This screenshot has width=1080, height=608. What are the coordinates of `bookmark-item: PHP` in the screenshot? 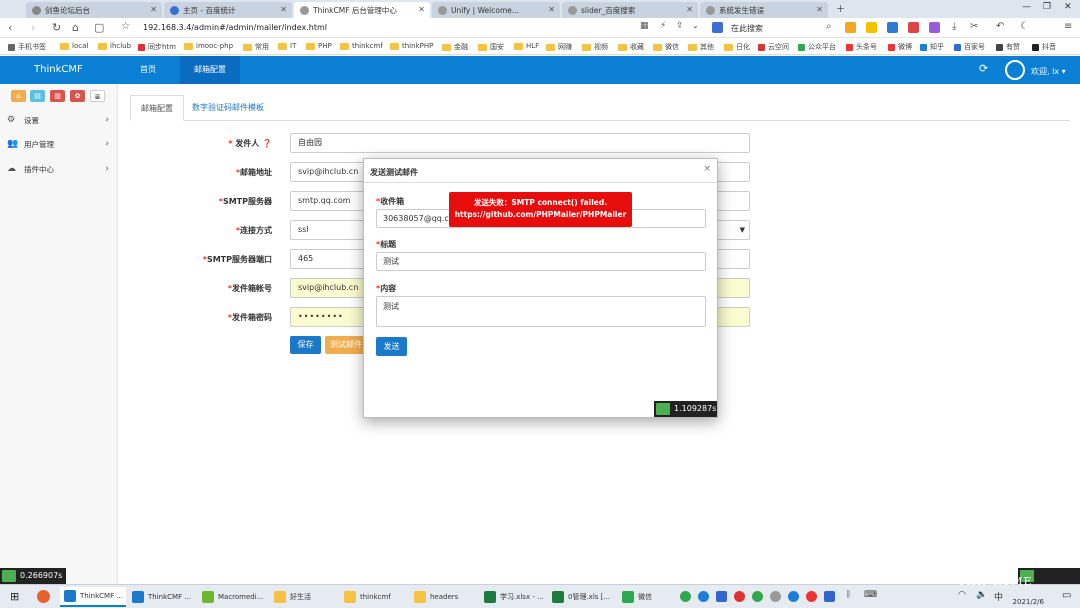 It's located at (319, 46).